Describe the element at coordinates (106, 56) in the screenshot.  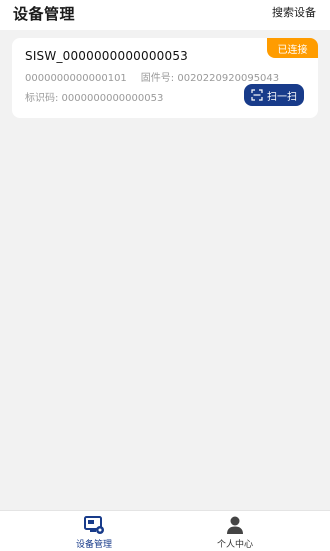
I see `device-name: SISW_0000000000000053` at that location.